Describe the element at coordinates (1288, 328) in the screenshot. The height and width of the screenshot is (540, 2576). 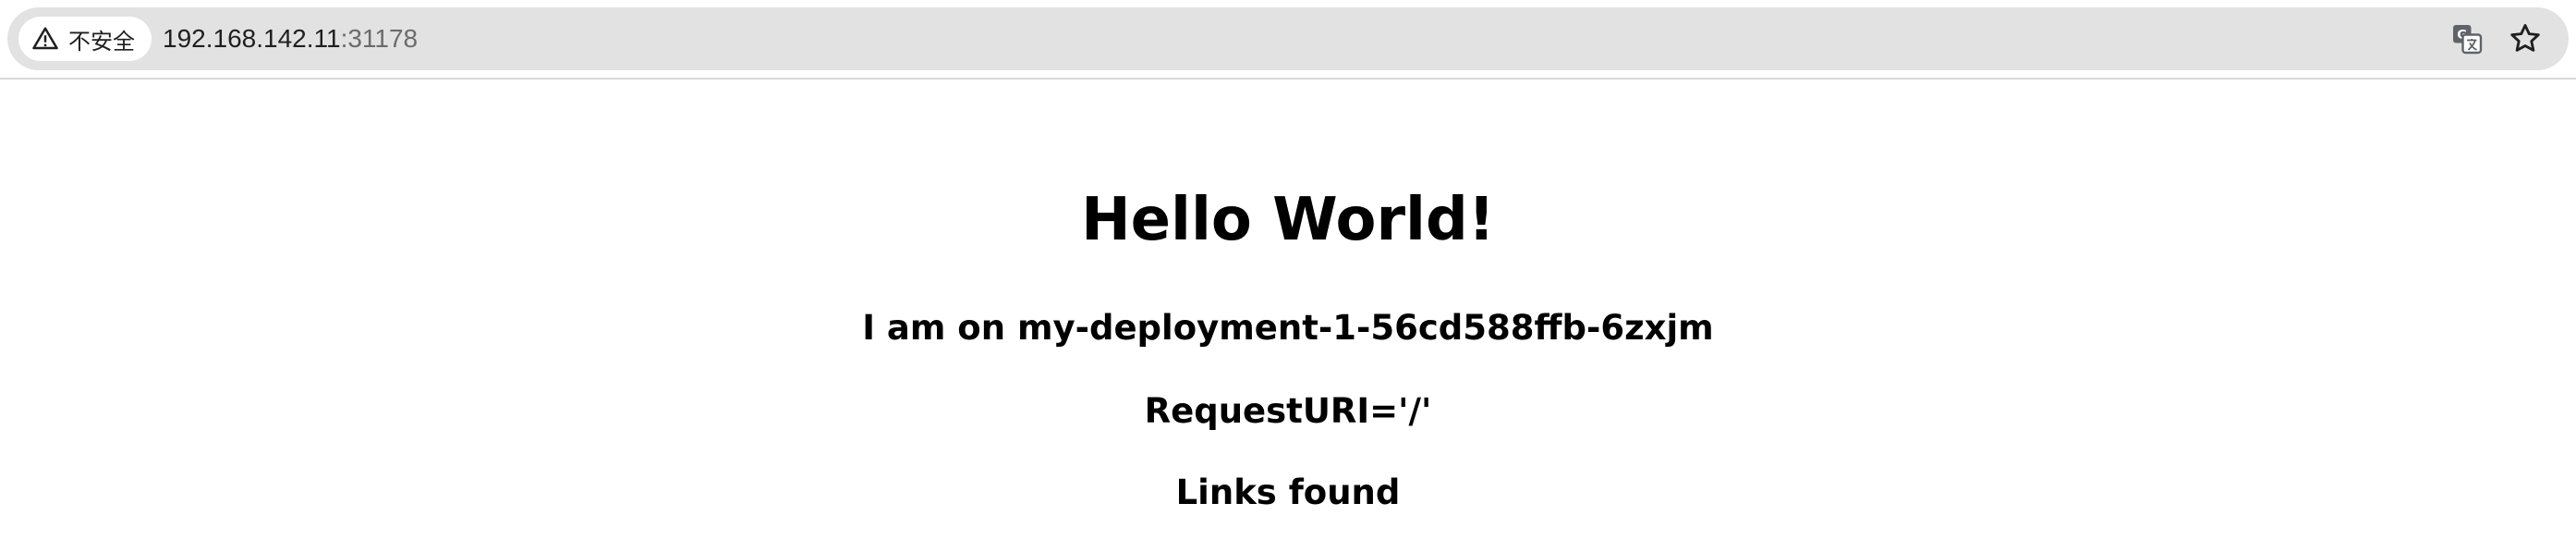
I see `pod-name-line: I am on my-deployment-1-56cd588ffb-6zxjm` at that location.